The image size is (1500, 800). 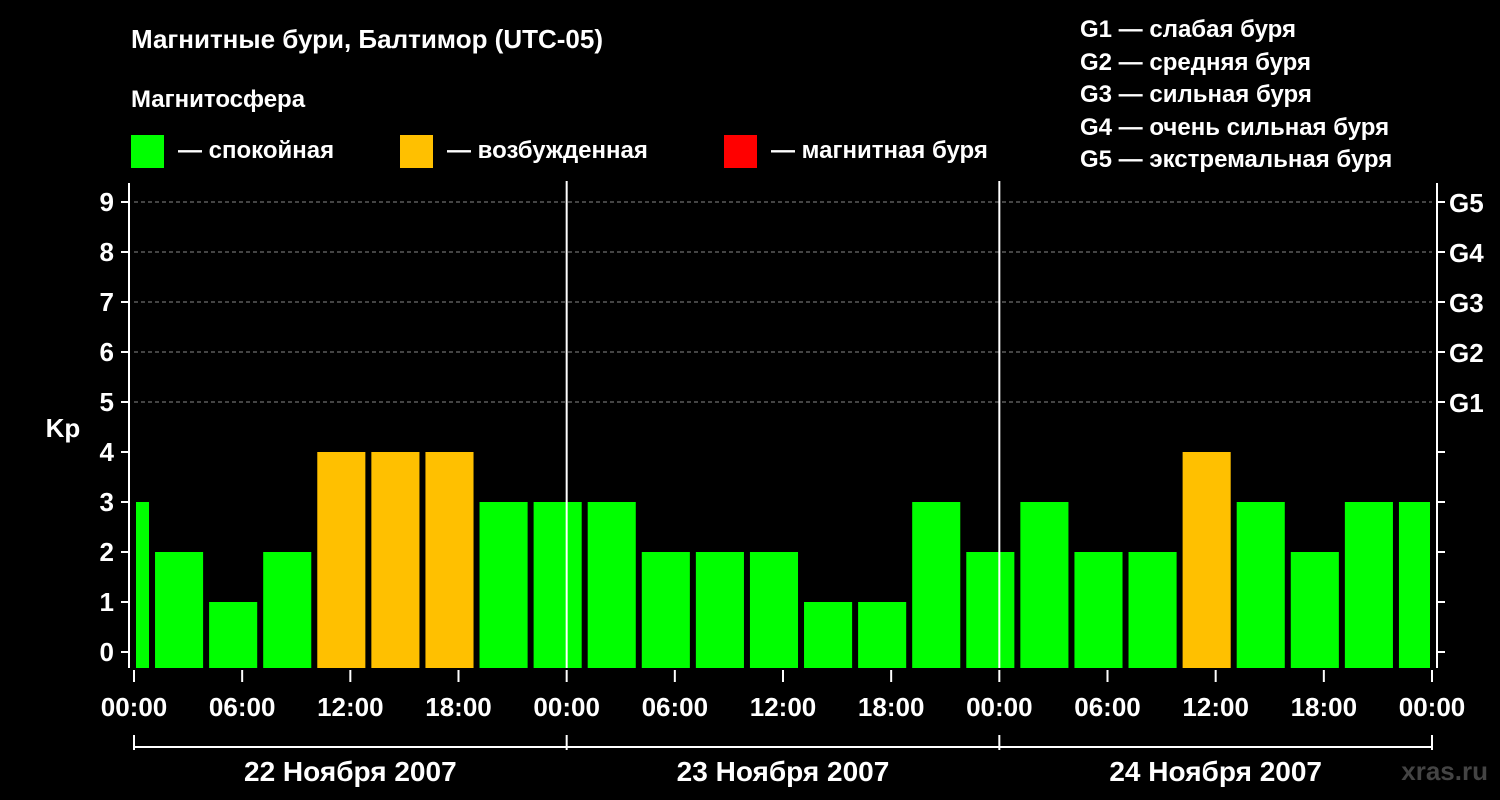 I want to click on g-level-label: G2, so click(x=1466, y=353).